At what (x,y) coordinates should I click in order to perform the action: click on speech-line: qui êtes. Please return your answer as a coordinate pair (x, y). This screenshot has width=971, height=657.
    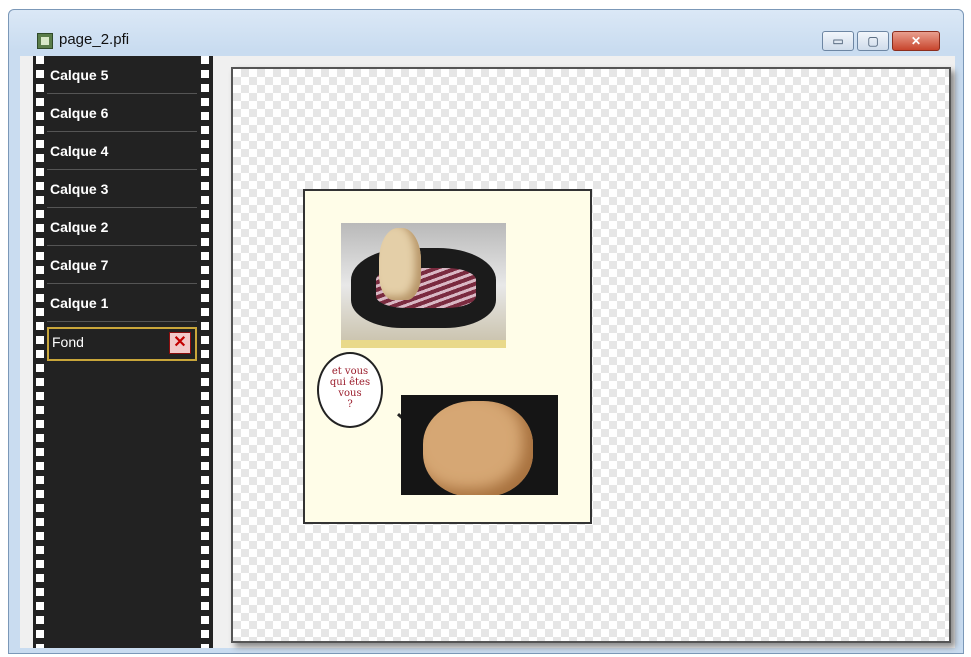
    Looking at the image, I should click on (350, 382).